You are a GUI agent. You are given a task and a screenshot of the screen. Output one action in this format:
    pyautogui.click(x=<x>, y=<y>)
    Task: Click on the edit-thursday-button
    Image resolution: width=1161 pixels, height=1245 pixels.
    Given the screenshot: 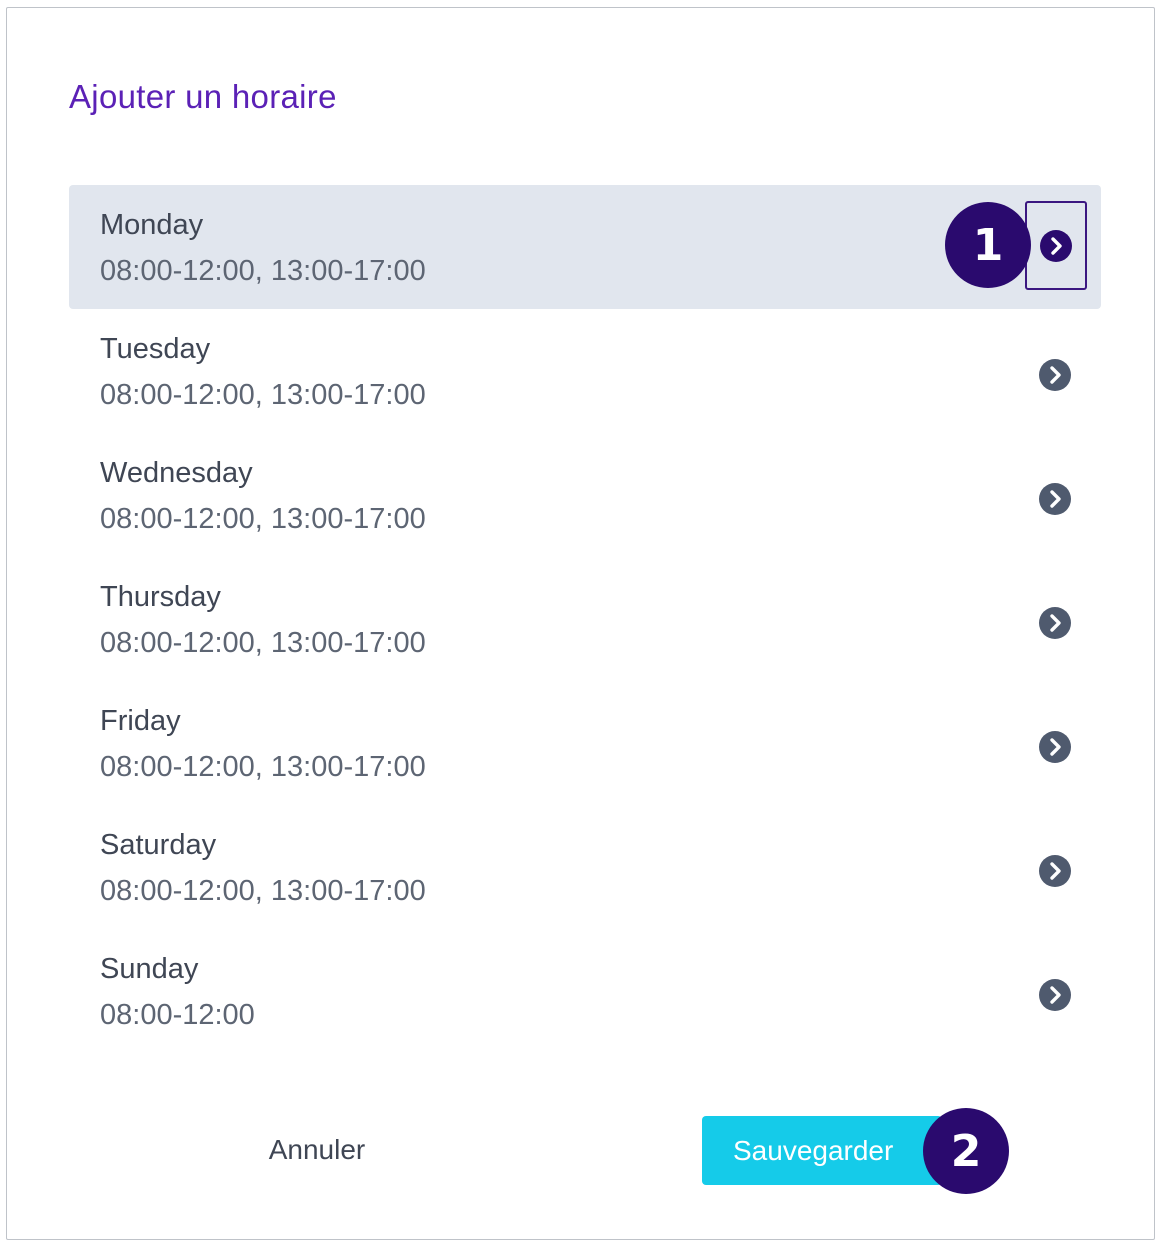 What is the action you would take?
    pyautogui.click(x=1055, y=623)
    